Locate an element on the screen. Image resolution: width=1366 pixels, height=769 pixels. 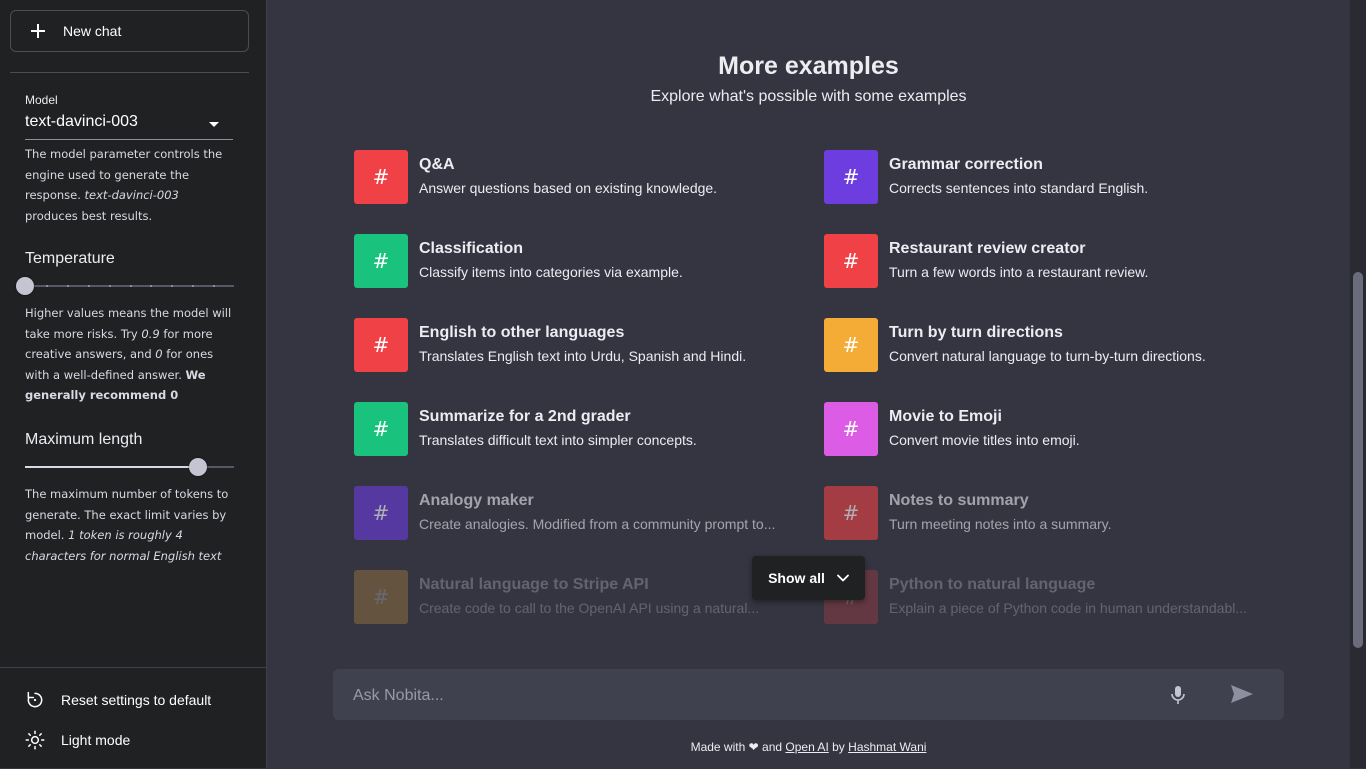
example-title: Classification is located at coordinates (471, 248).